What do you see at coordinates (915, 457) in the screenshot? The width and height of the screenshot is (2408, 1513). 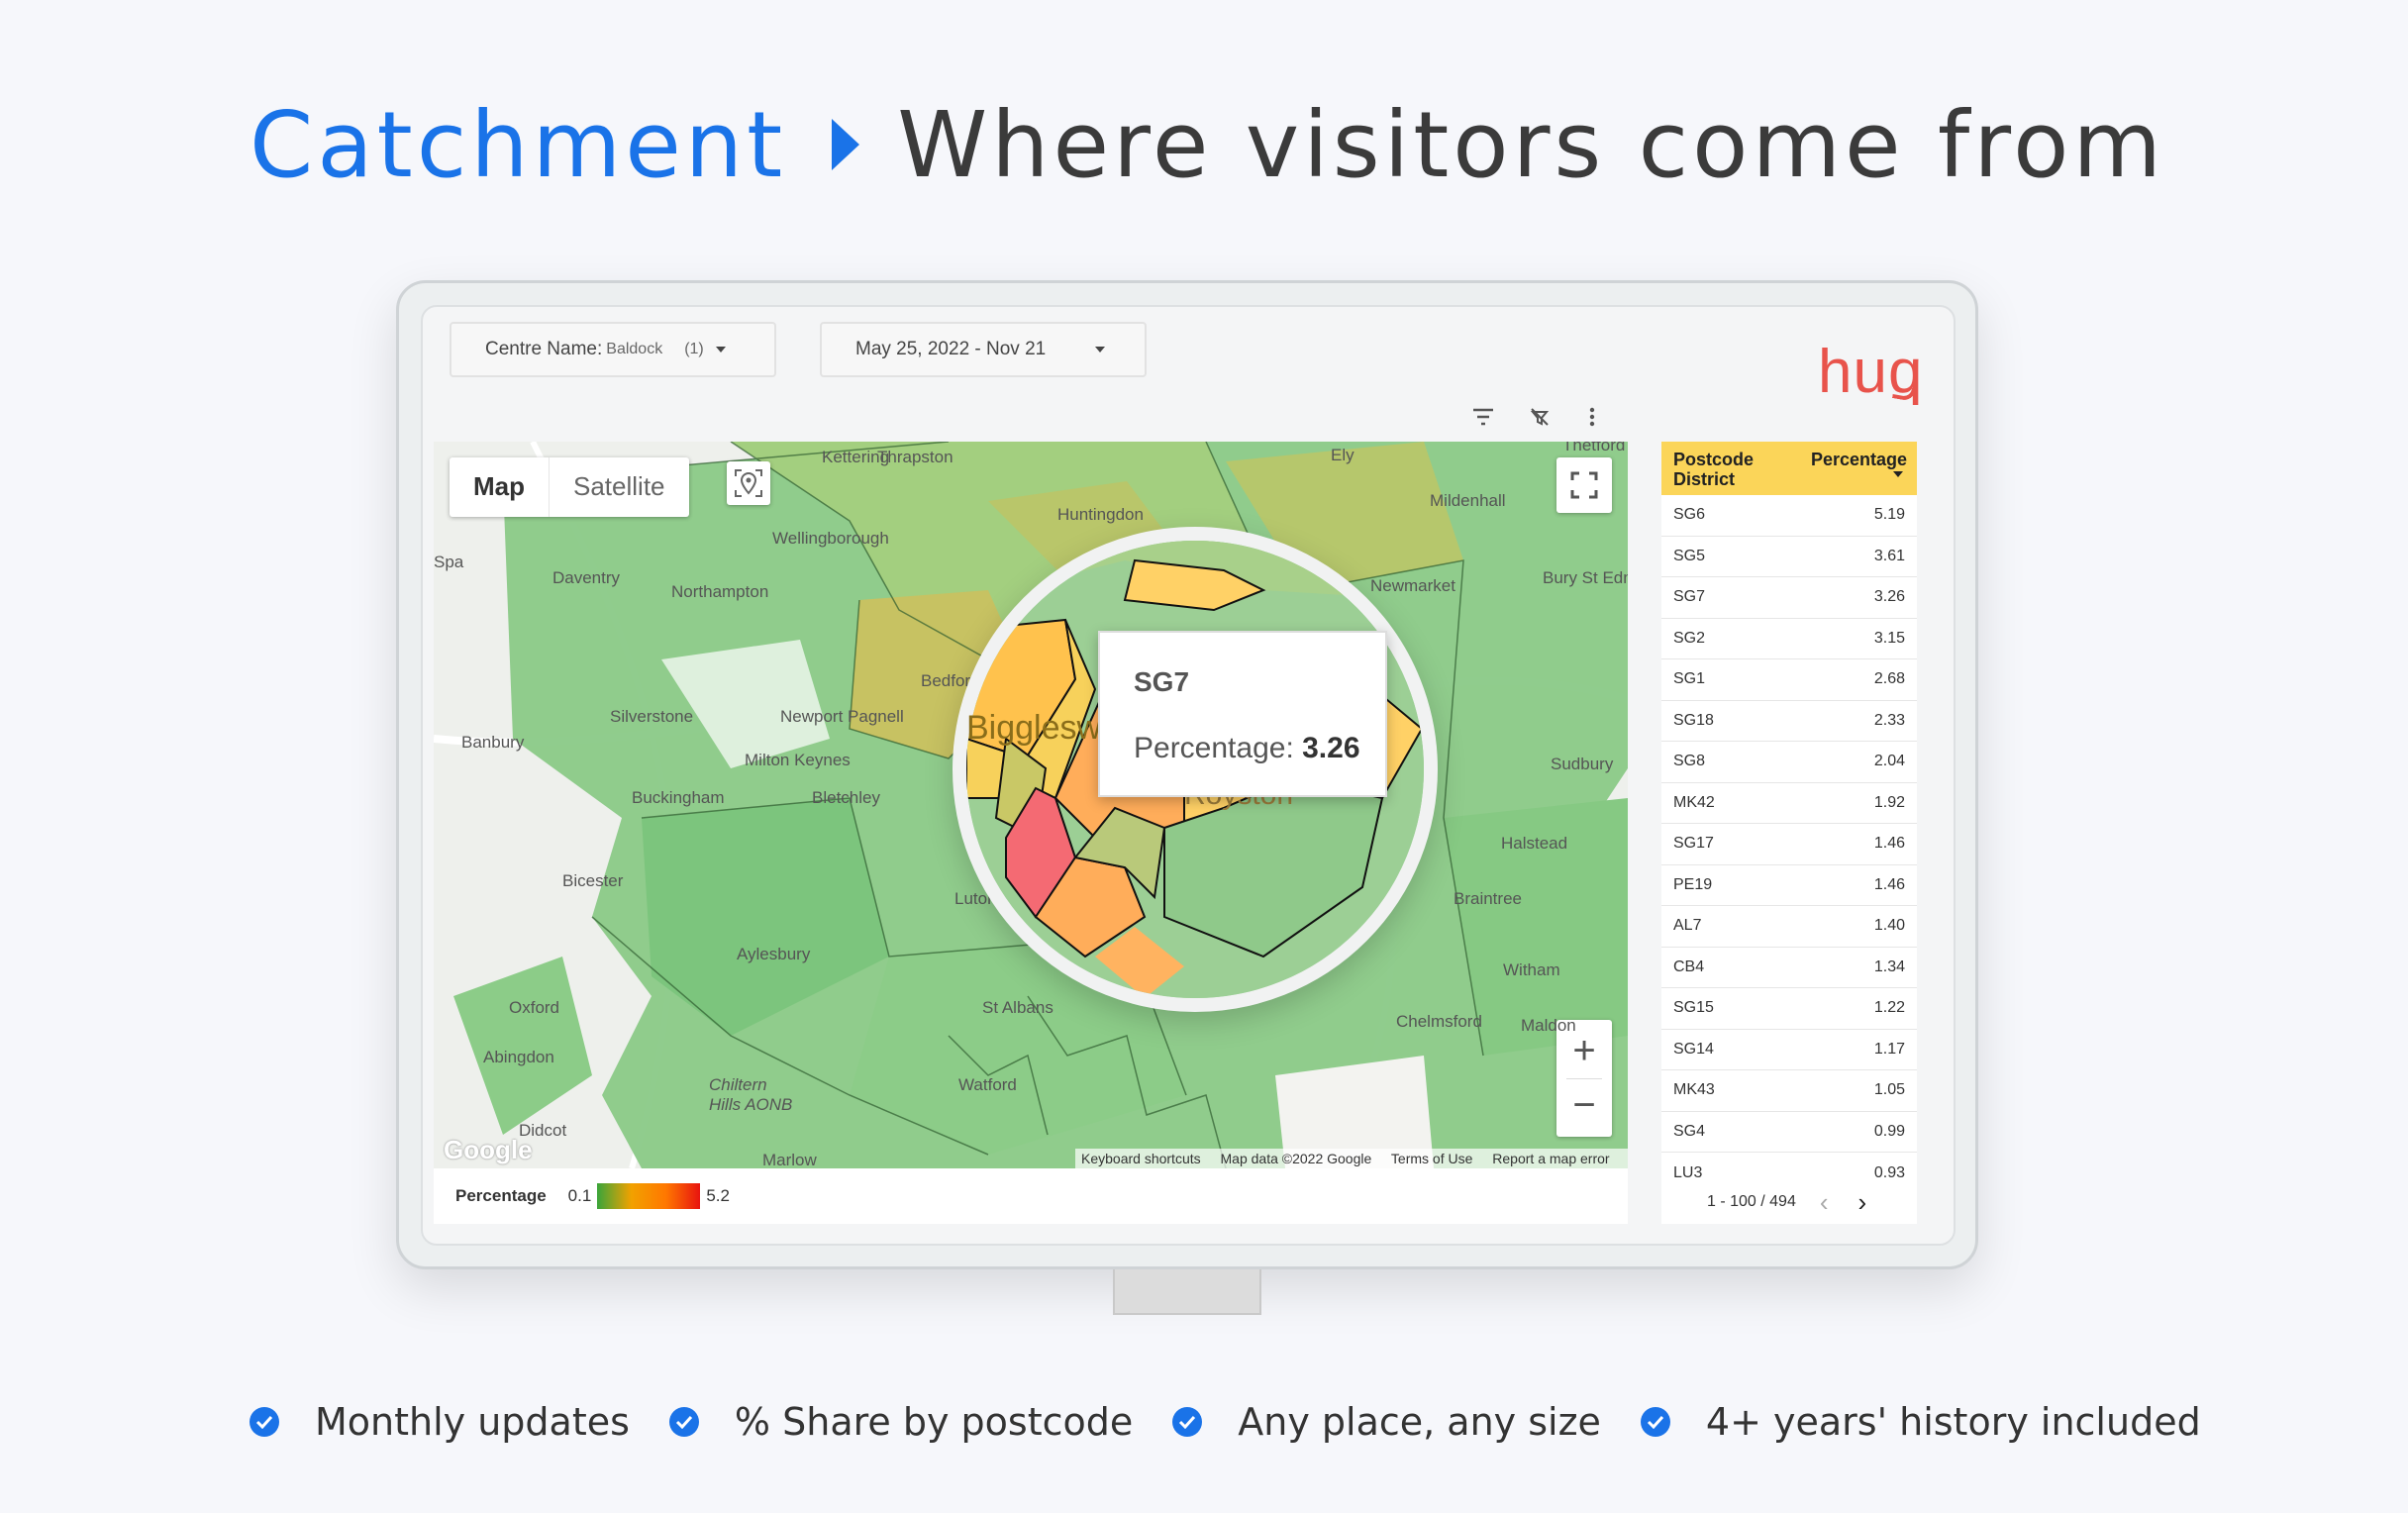 I see `place-label: Thrapston` at bounding box center [915, 457].